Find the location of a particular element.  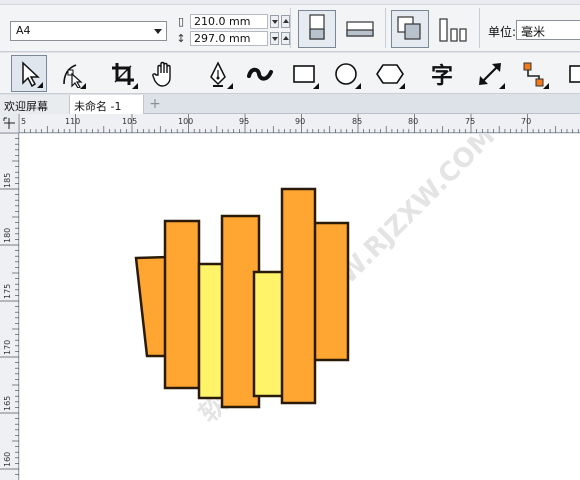

units-value: 毫米 is located at coordinates (533, 32).